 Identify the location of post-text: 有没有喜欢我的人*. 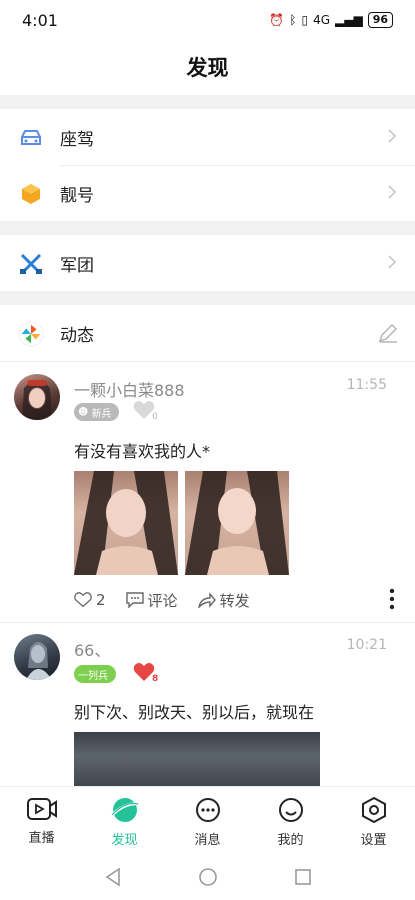
(142, 451).